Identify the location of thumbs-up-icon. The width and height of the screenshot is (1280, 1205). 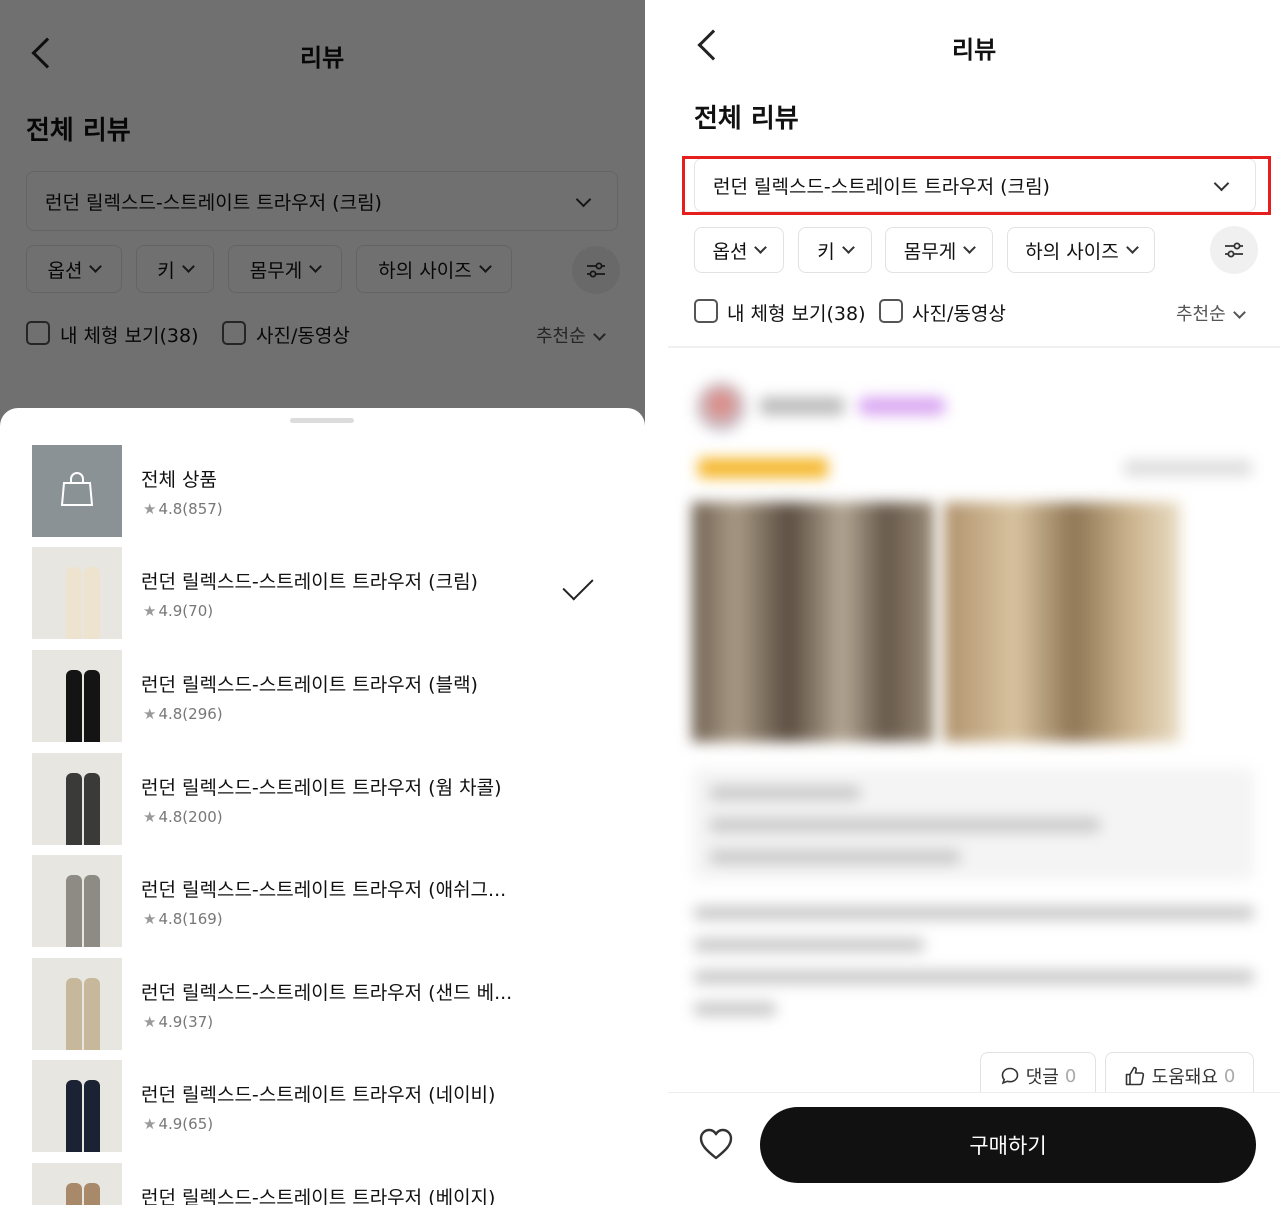
(1134, 1076).